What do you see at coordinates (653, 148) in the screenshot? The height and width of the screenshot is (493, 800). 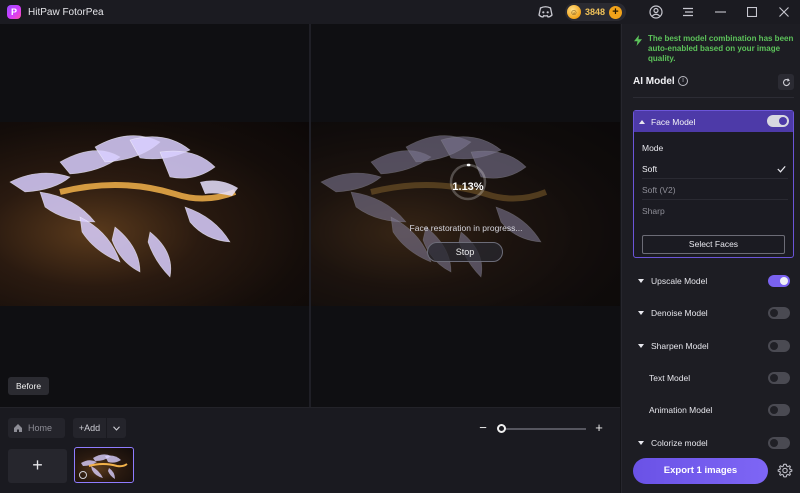 I see `mode-label: Mode` at bounding box center [653, 148].